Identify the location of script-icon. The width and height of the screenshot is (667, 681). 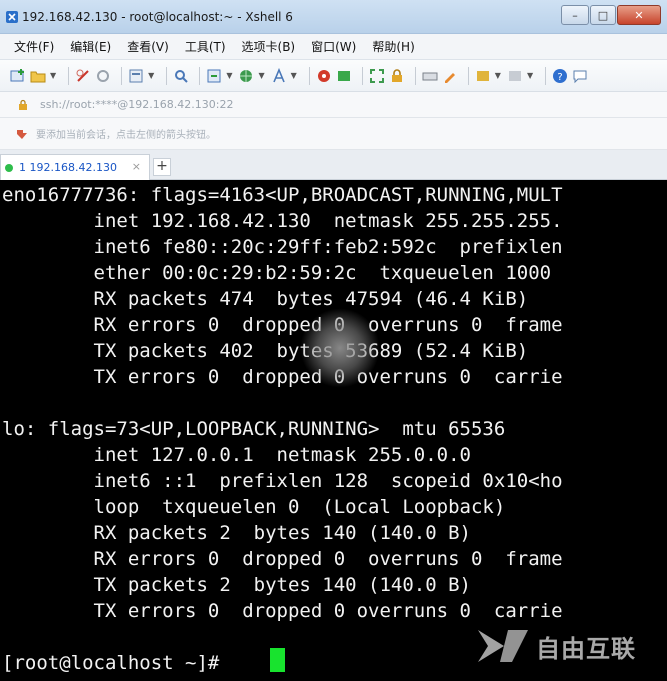
(483, 76).